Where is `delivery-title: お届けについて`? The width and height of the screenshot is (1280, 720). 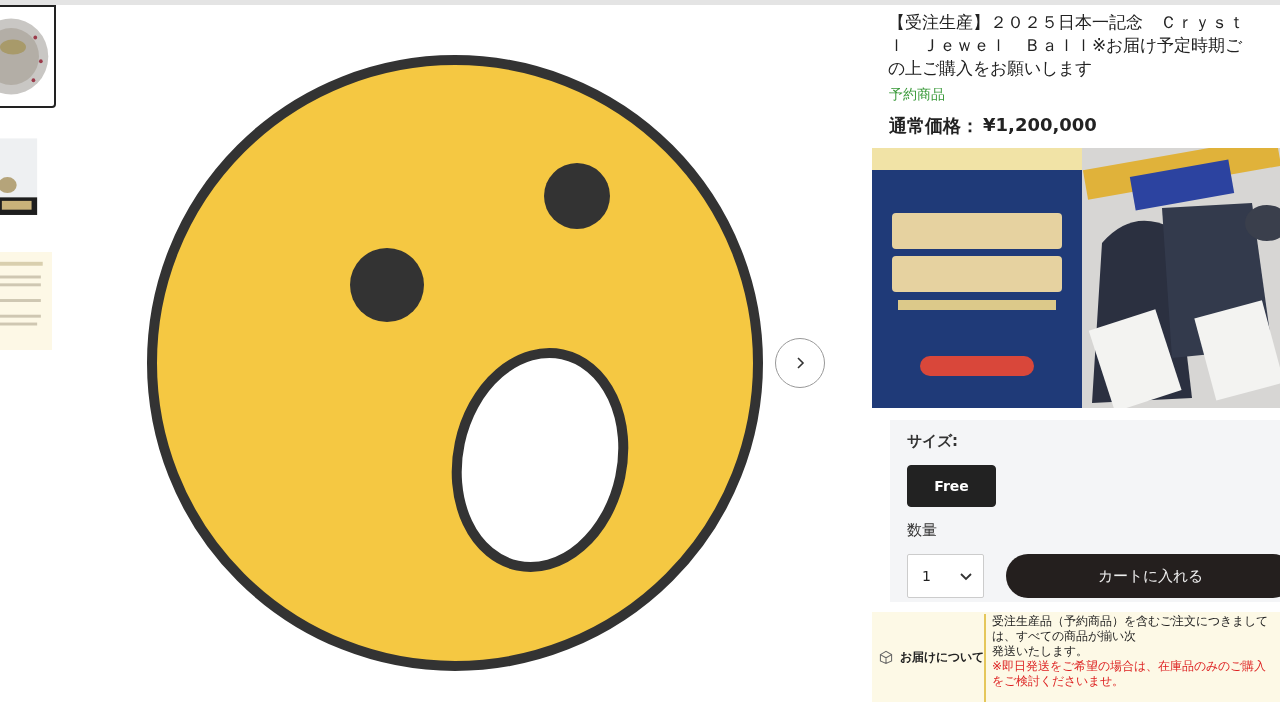
delivery-title: お届けについて is located at coordinates (942, 657).